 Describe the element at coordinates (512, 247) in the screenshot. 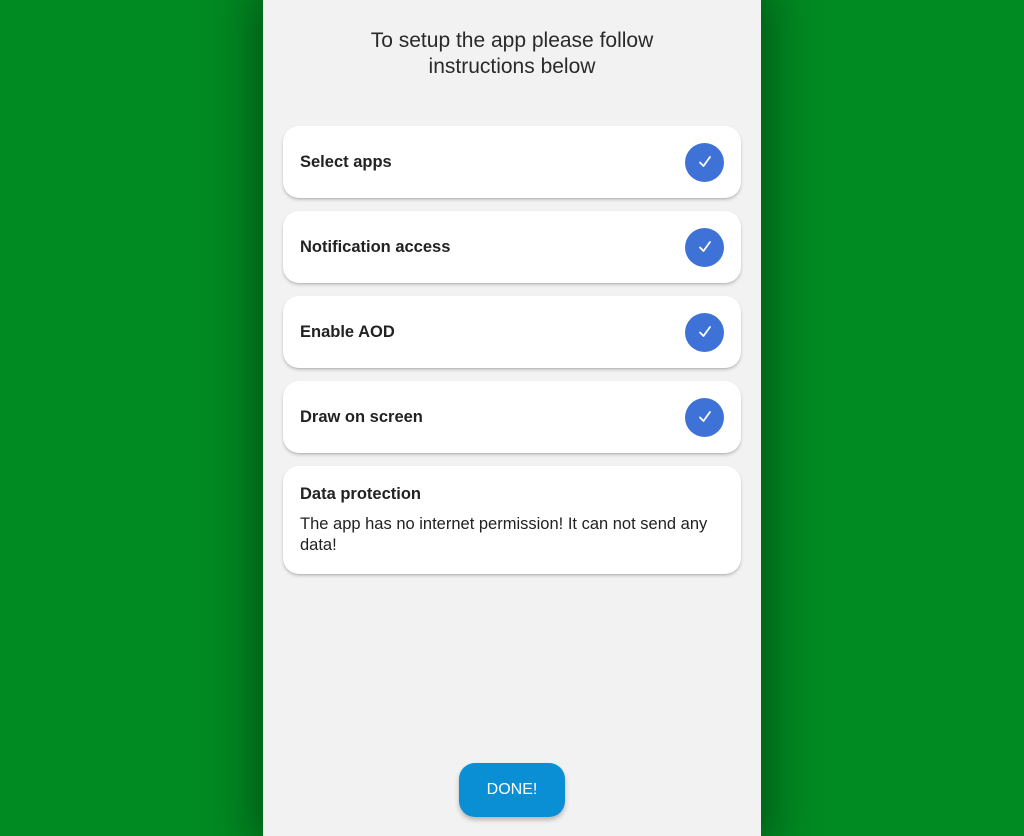

I see `step-notification-access: Notification access` at that location.